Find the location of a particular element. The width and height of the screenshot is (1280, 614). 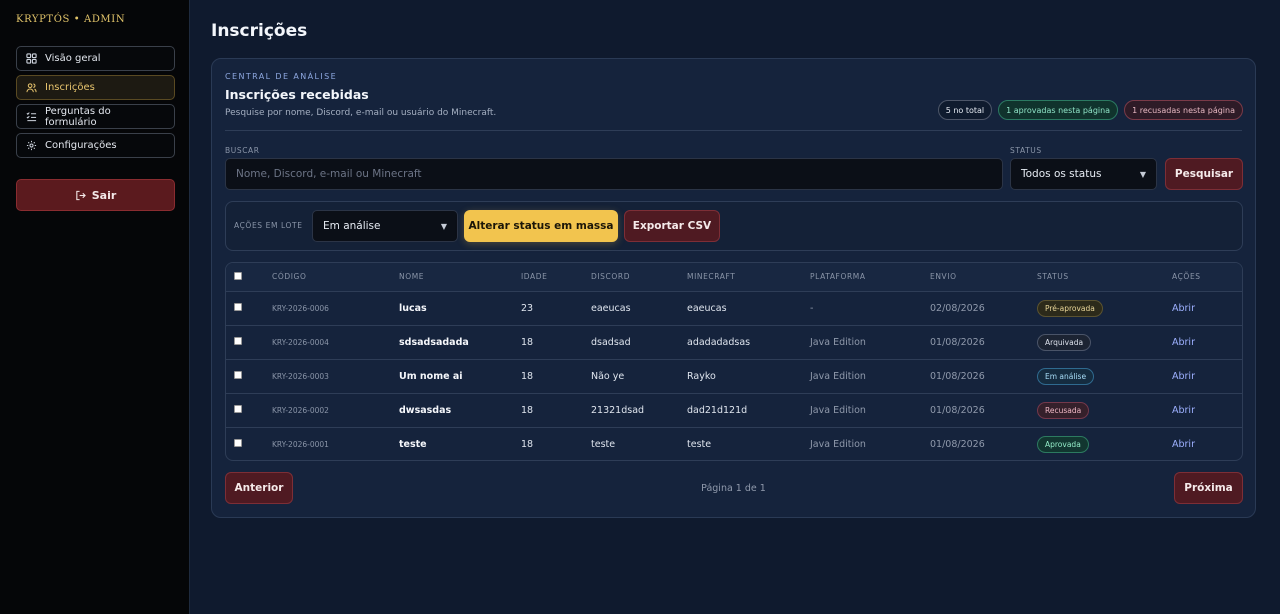

bulk-status-select: Em análise ▼ is located at coordinates (385, 226).